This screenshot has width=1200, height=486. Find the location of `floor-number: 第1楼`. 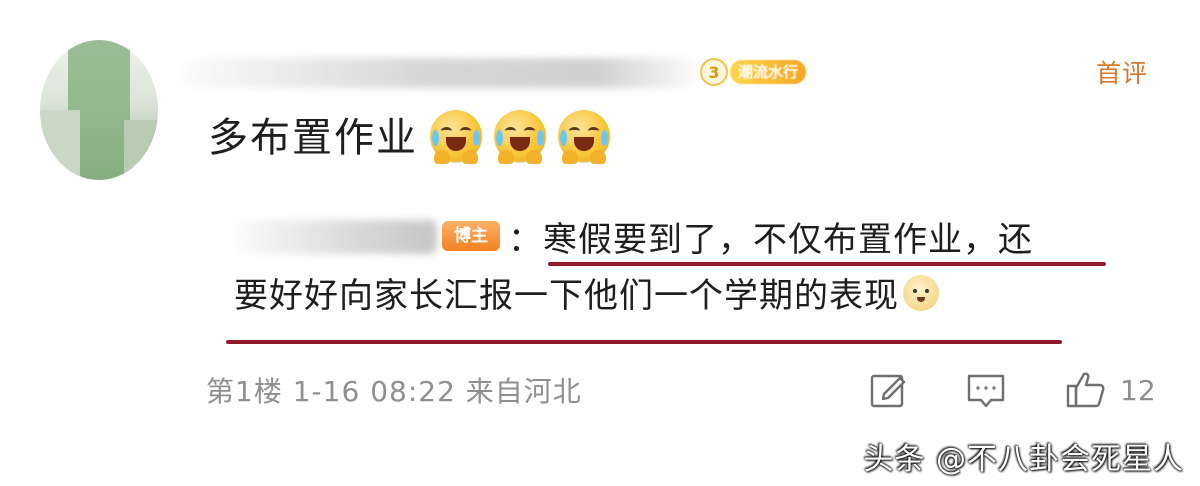

floor-number: 第1楼 is located at coordinates (244, 391).